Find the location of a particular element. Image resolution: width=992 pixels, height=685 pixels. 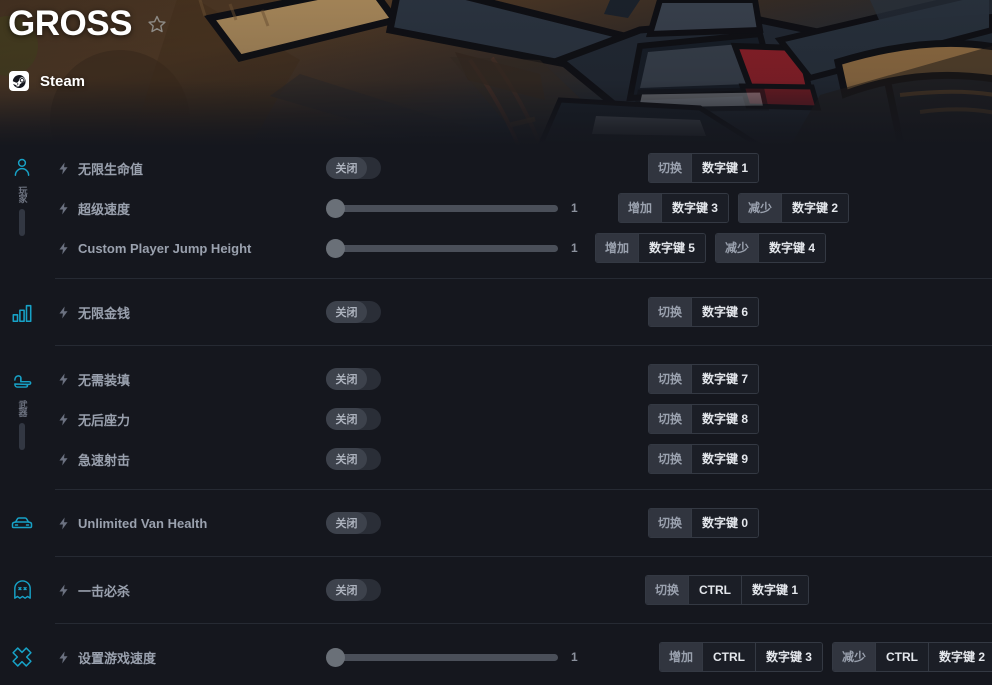

slider-track is located at coordinates (445, 208).